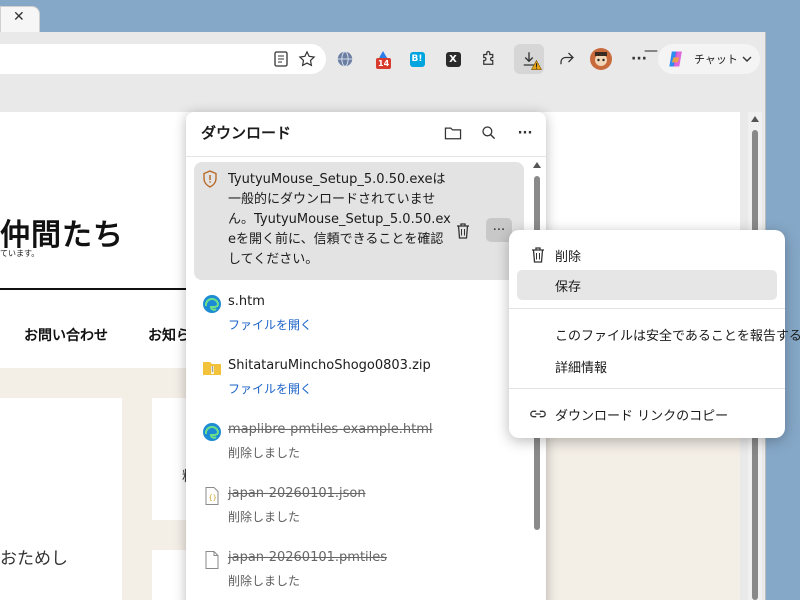 Image resolution: width=800 pixels, height=600 pixels. I want to click on page-subtitle: ています。, so click(20, 253).